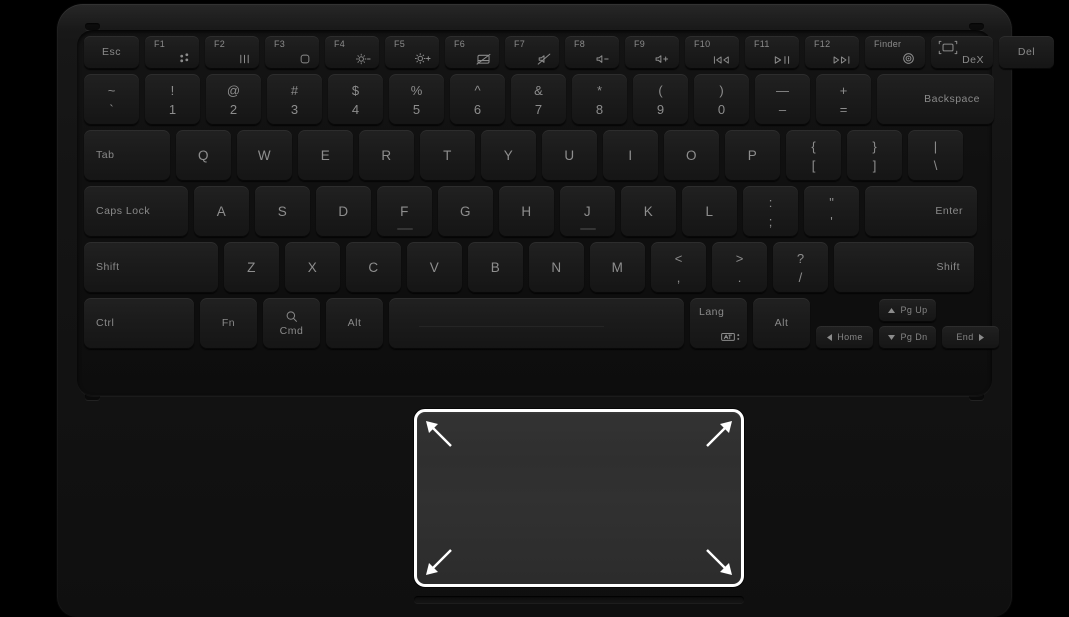  Describe the element at coordinates (587, 211) in the screenshot. I see `key-j: J` at that location.